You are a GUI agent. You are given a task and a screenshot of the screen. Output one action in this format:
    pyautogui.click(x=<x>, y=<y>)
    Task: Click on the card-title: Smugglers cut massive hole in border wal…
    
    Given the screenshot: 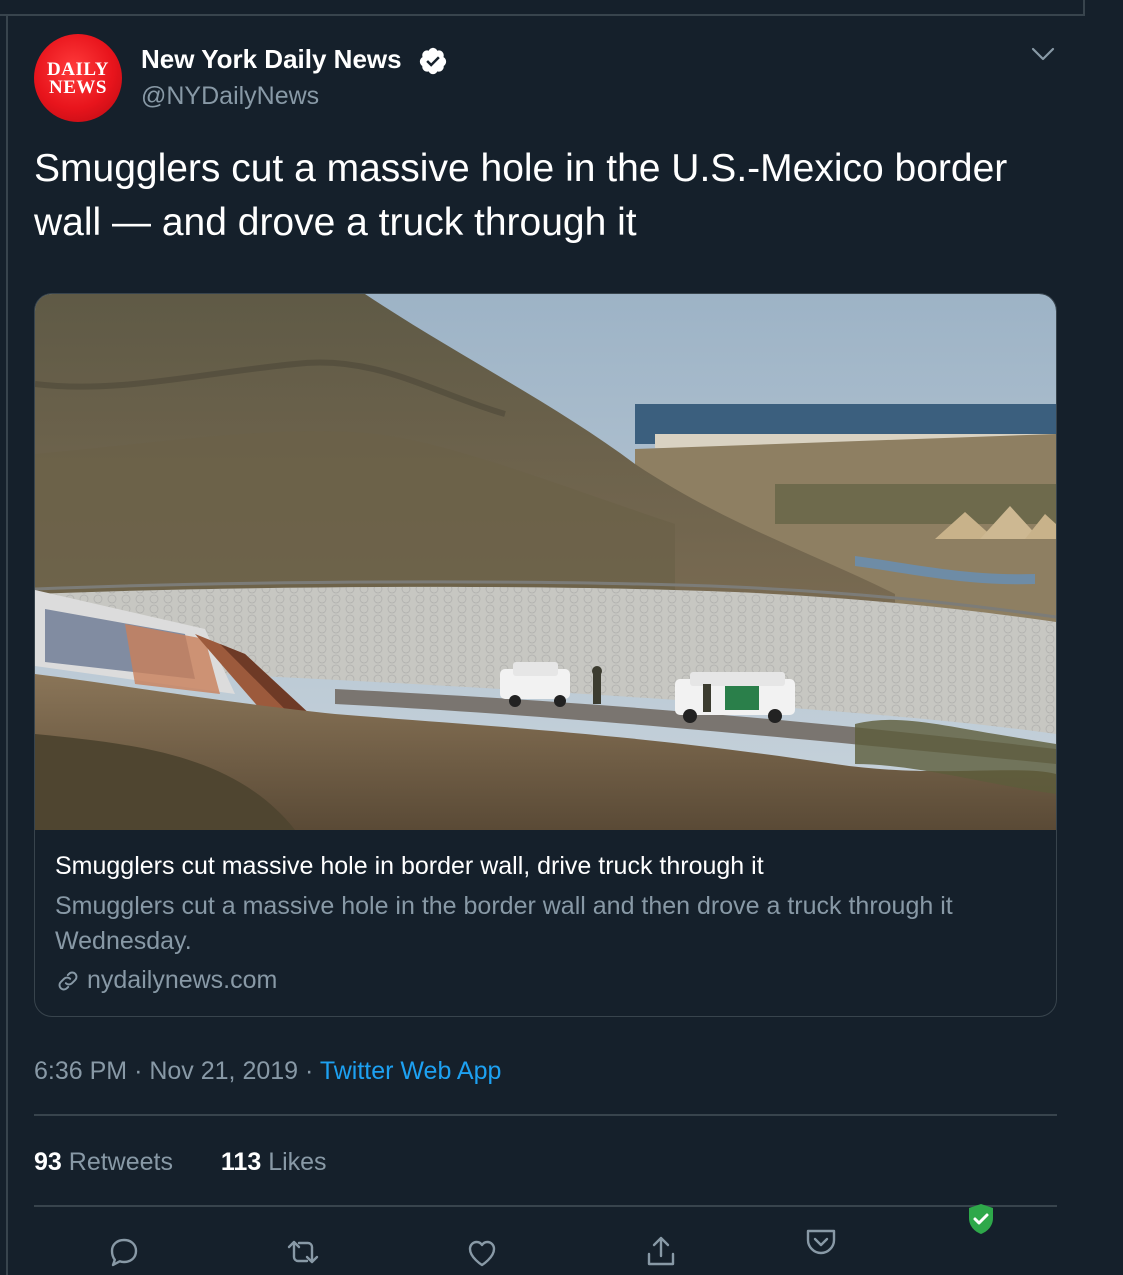 What is the action you would take?
    pyautogui.click(x=409, y=866)
    